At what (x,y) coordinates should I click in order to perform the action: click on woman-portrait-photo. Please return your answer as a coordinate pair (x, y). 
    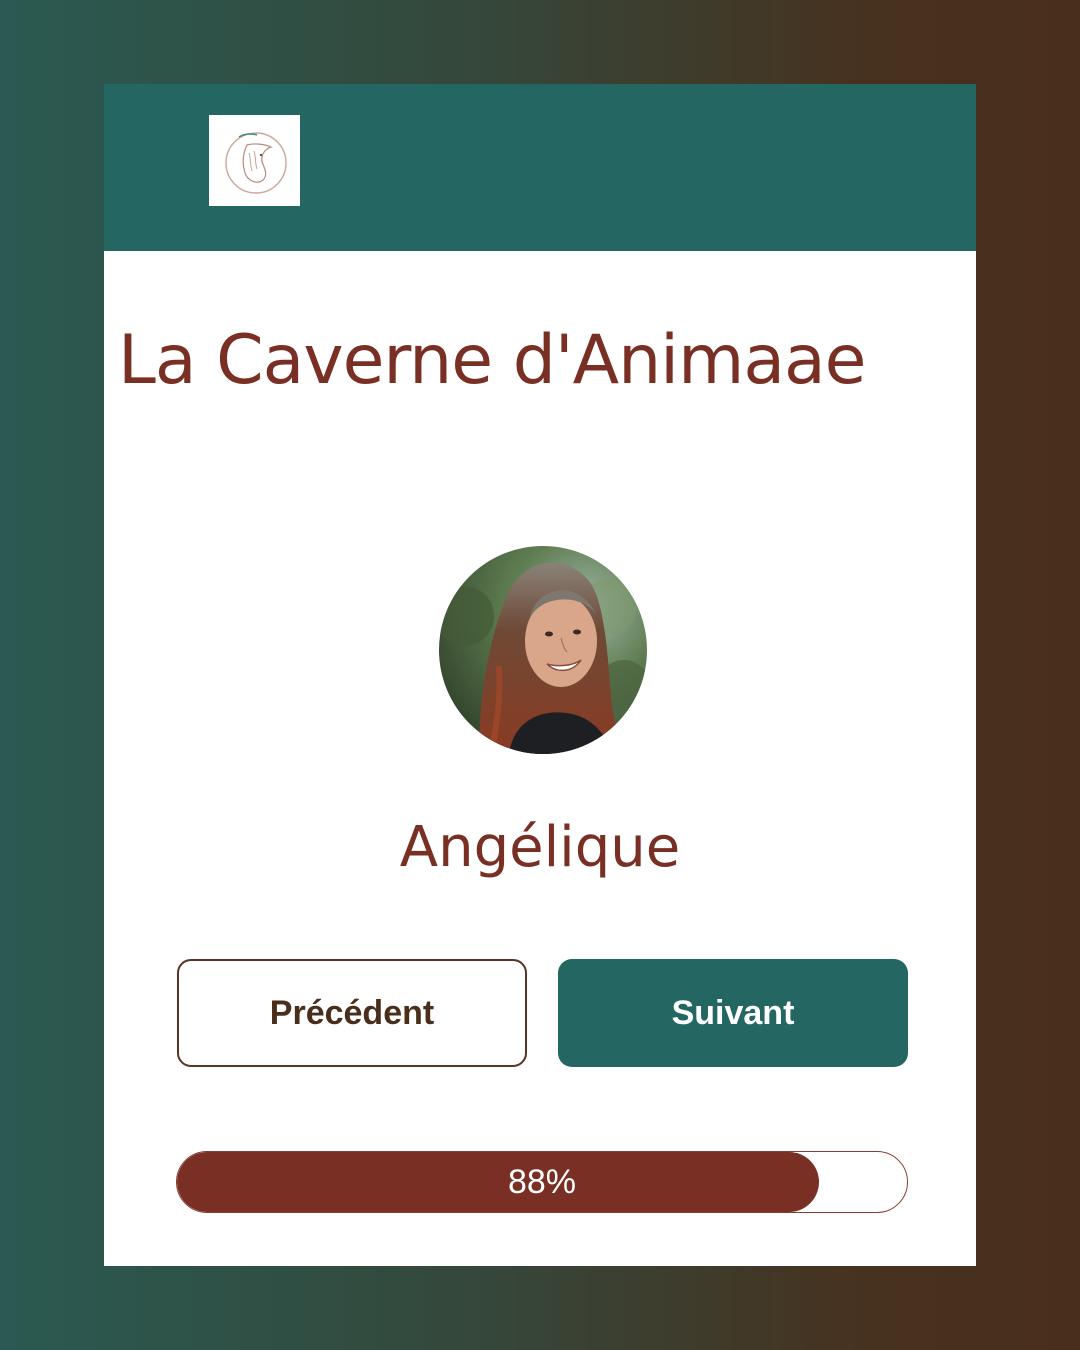
    Looking at the image, I should click on (543, 650).